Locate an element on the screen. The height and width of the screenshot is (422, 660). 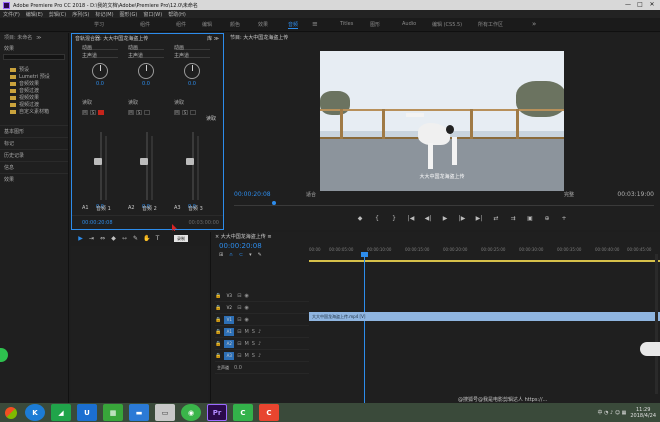
monitor-ruler is located at coordinates (444, 203).